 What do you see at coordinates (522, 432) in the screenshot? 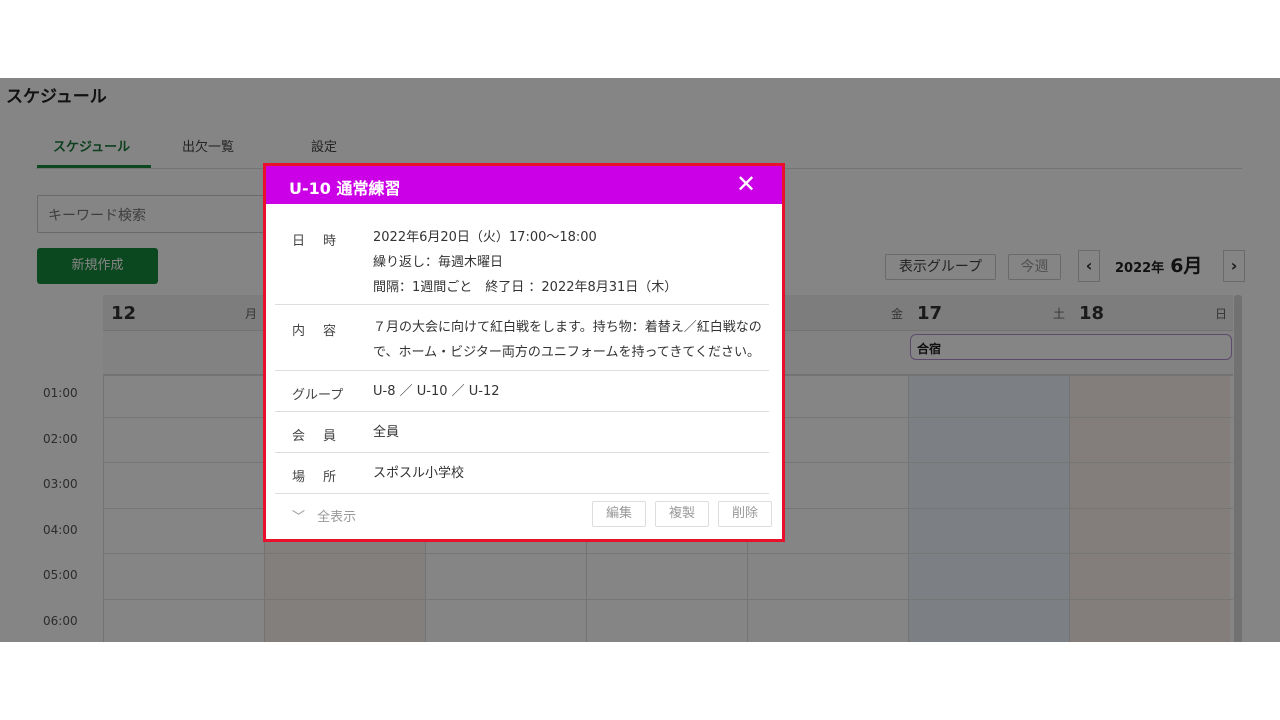
I see `members-row: 会員 全員` at bounding box center [522, 432].